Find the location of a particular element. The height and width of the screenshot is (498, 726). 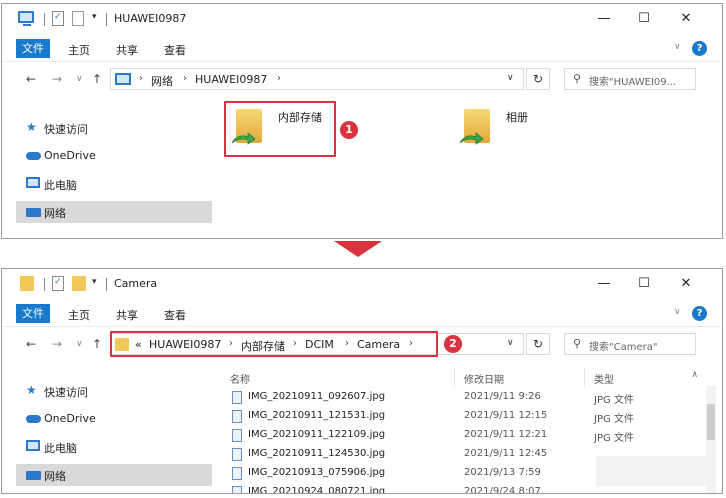

network-icon is located at coordinates (33, 212).